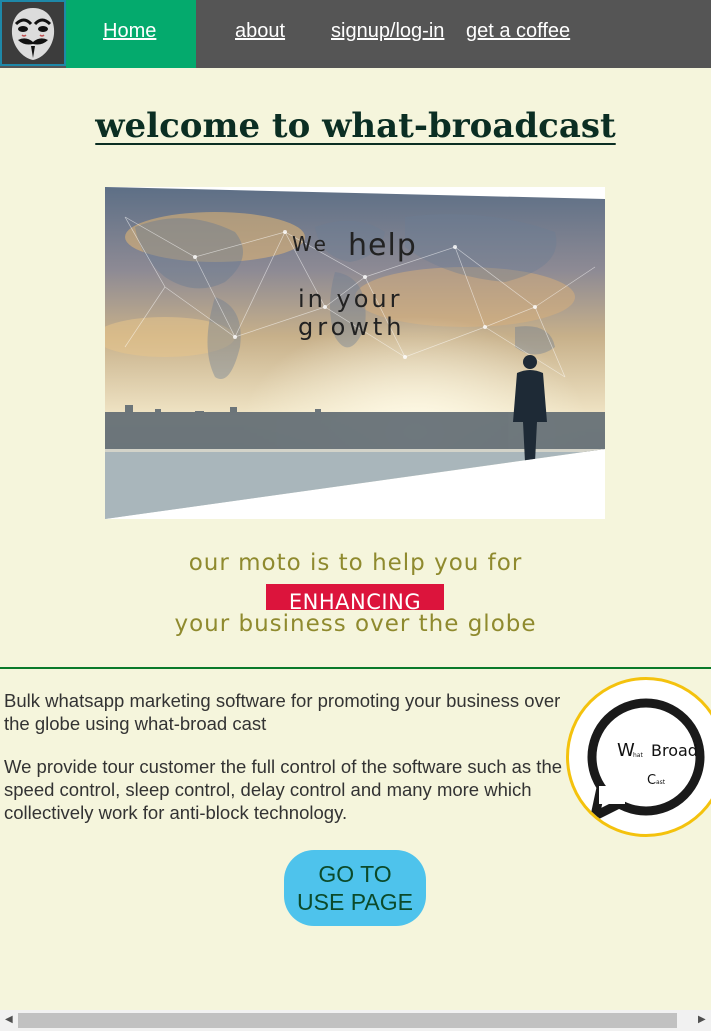 Image resolution: width=711 pixels, height=1031 pixels. Describe the element at coordinates (355, 888) in the screenshot. I see `go-to-use-page-button: GO TO USE PAGE` at that location.